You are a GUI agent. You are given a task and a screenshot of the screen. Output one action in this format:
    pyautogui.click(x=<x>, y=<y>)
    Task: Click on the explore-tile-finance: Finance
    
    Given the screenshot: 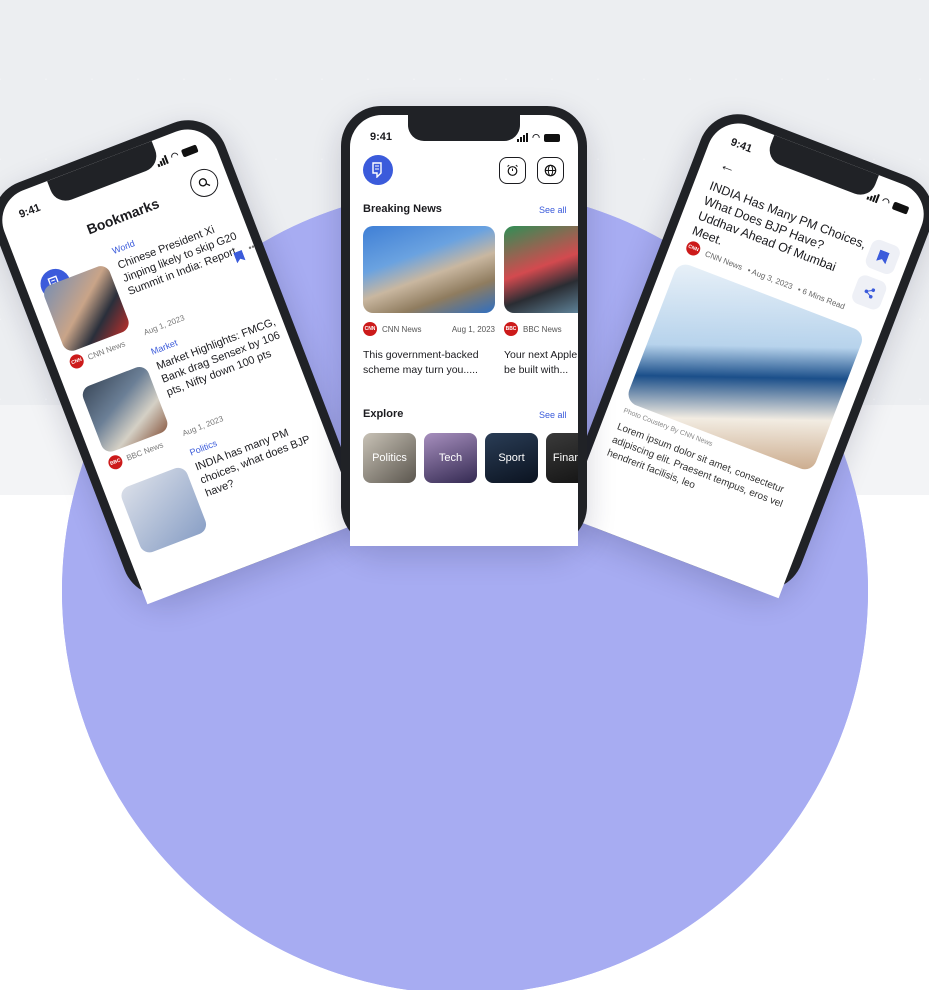 What is the action you would take?
    pyautogui.click(x=562, y=458)
    